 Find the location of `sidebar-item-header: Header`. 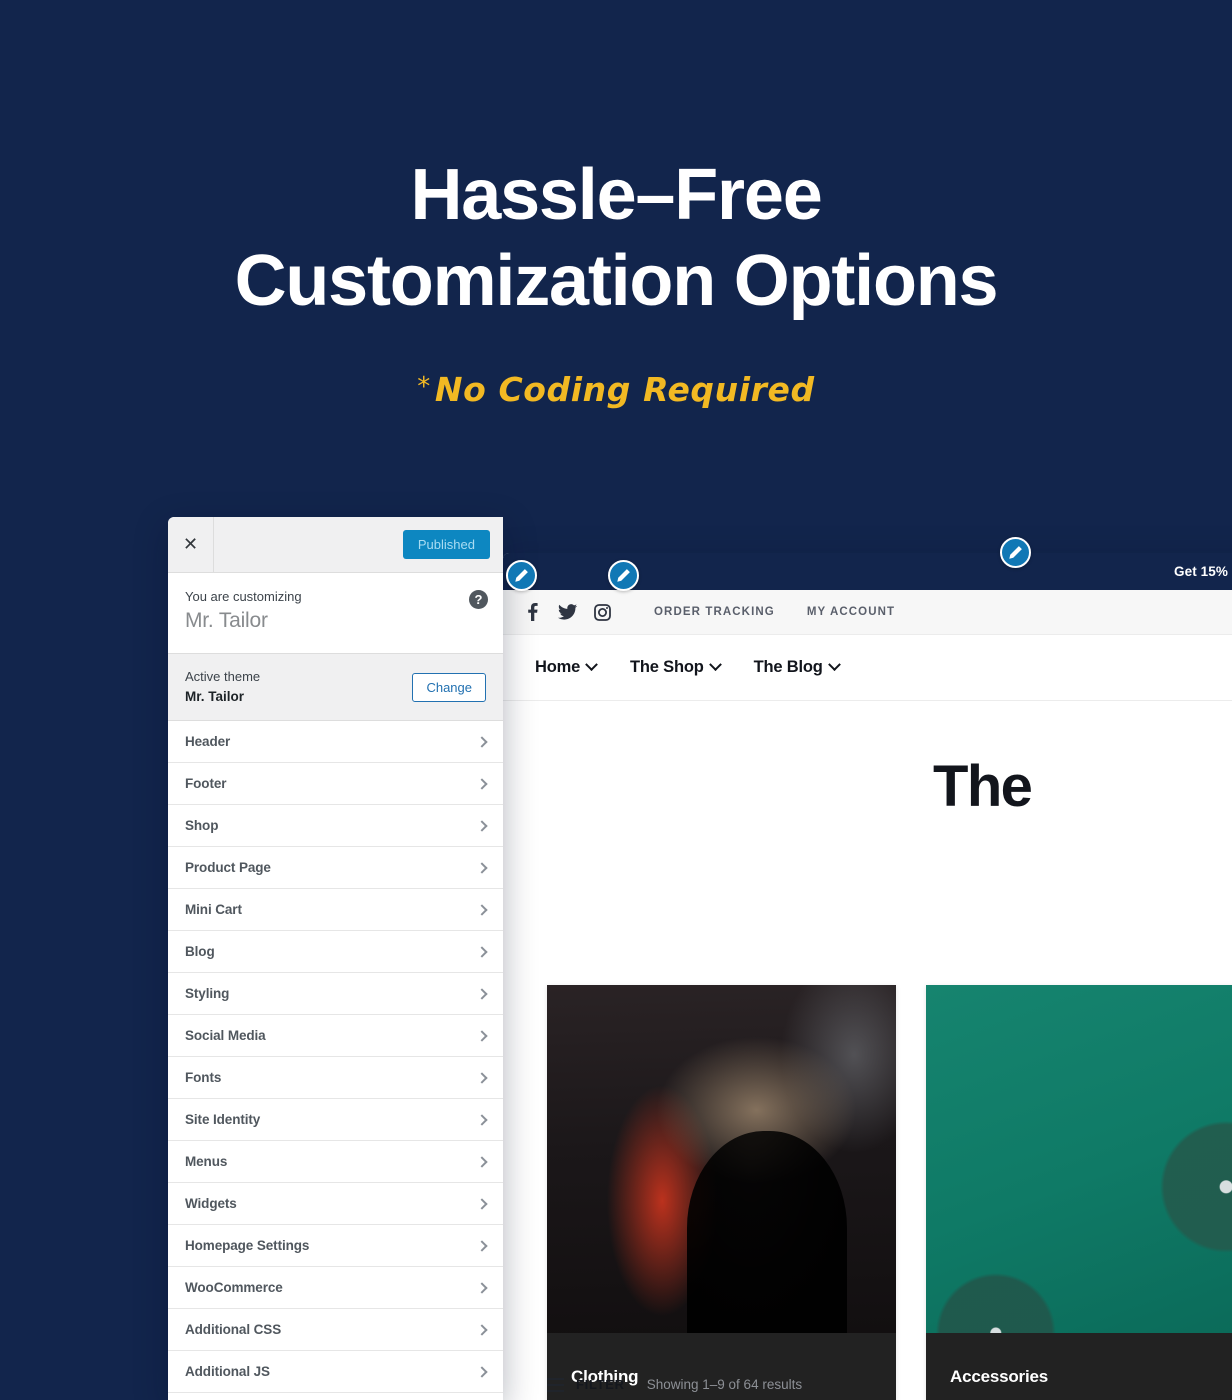

sidebar-item-header: Header is located at coordinates (335, 742).